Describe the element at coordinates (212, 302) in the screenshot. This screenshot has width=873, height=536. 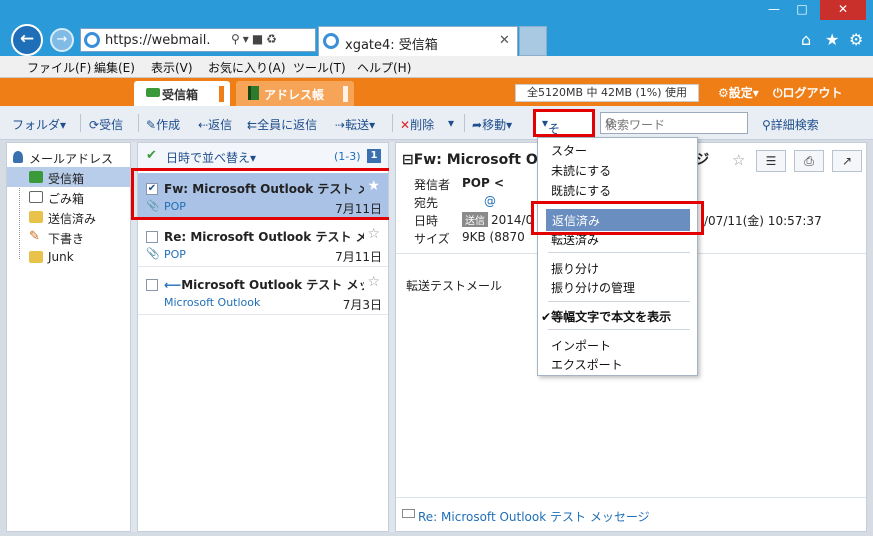
I see `message-from: Microsoft Outlook` at that location.